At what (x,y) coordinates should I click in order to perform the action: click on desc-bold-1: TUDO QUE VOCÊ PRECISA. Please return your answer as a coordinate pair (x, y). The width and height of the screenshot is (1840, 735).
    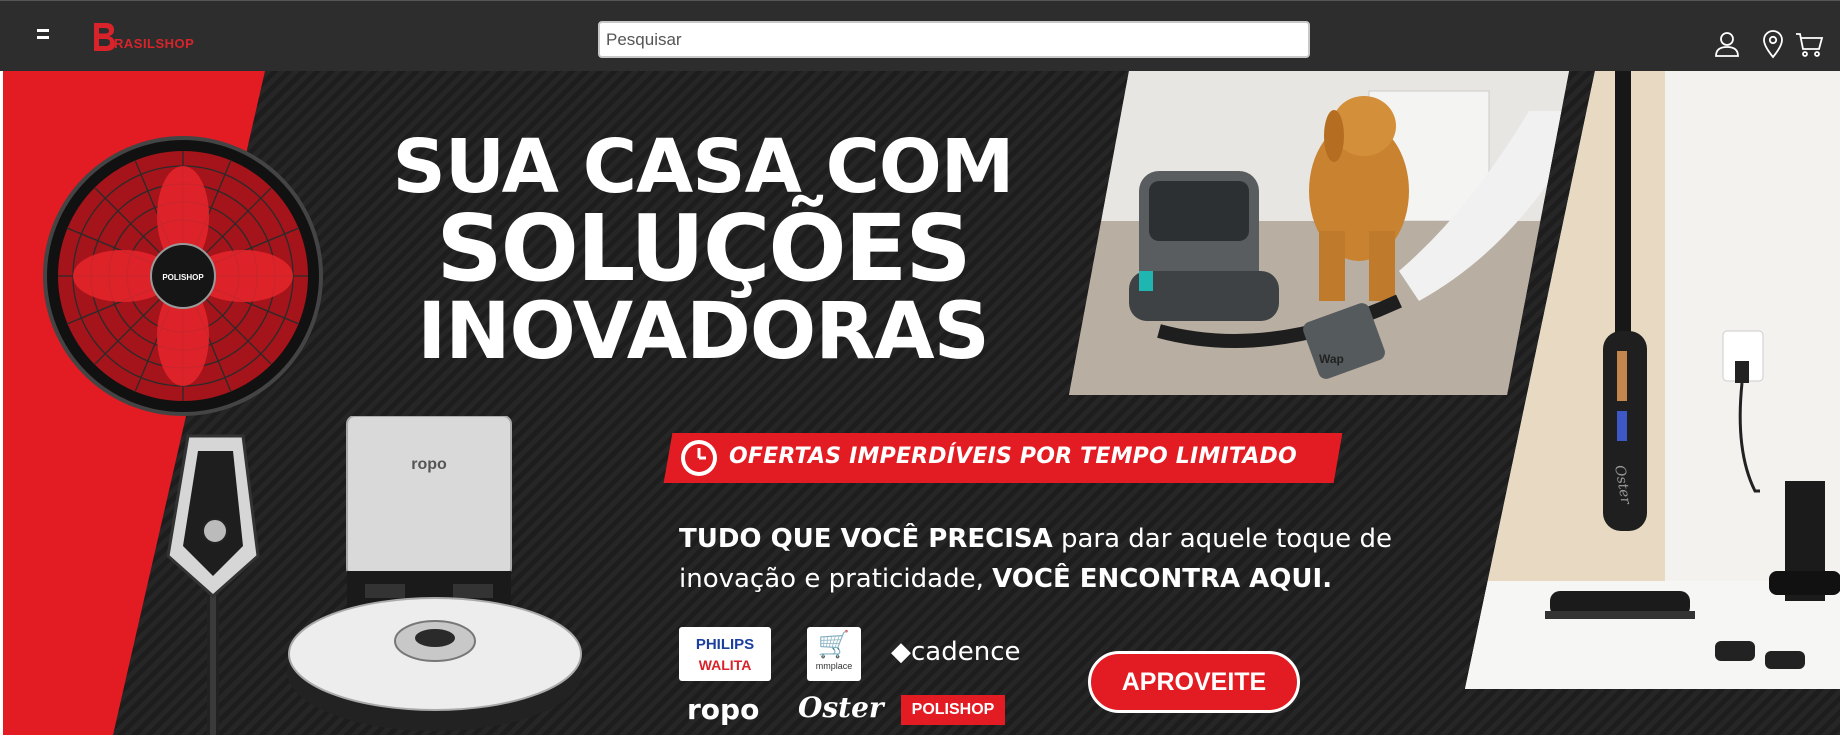
    Looking at the image, I should click on (866, 539).